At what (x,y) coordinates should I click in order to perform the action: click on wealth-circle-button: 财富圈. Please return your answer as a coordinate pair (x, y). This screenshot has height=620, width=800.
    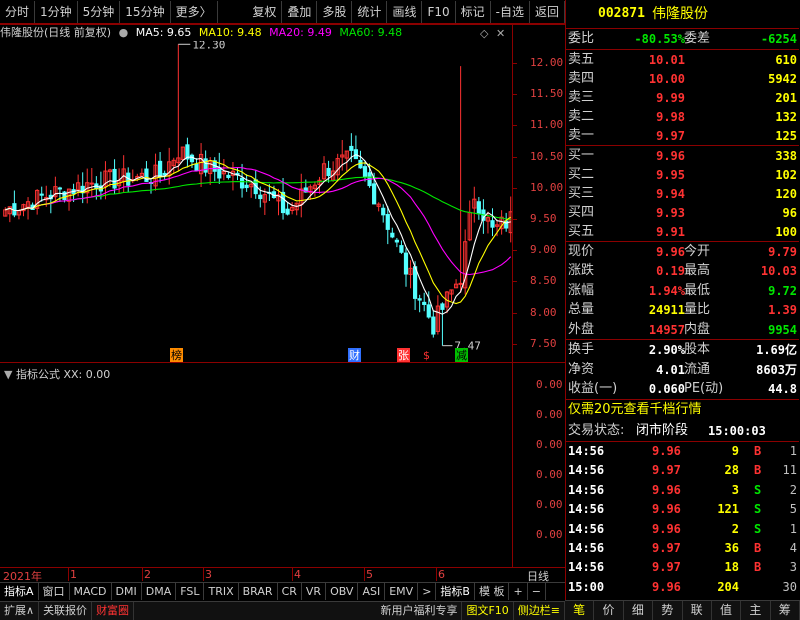
    Looking at the image, I should click on (113, 611).